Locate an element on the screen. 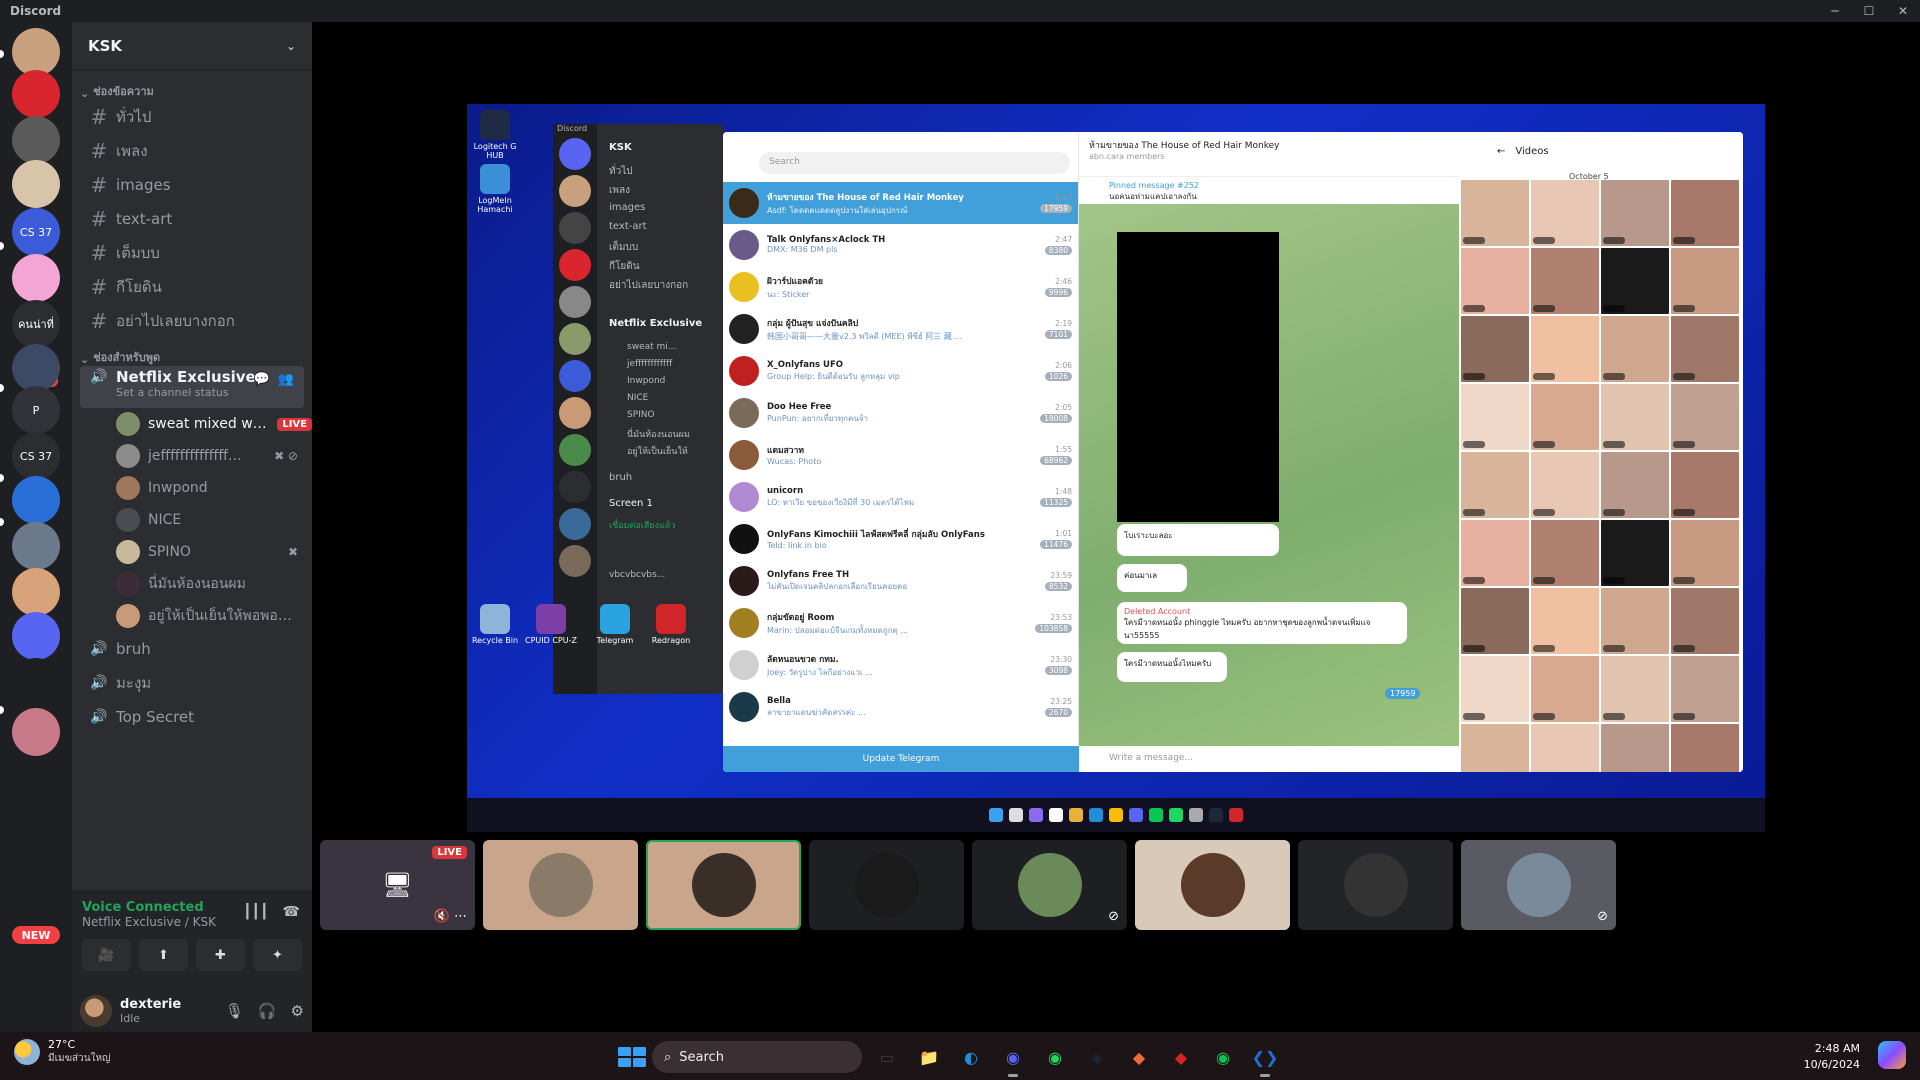  dog-server-icon is located at coordinates (36, 184).